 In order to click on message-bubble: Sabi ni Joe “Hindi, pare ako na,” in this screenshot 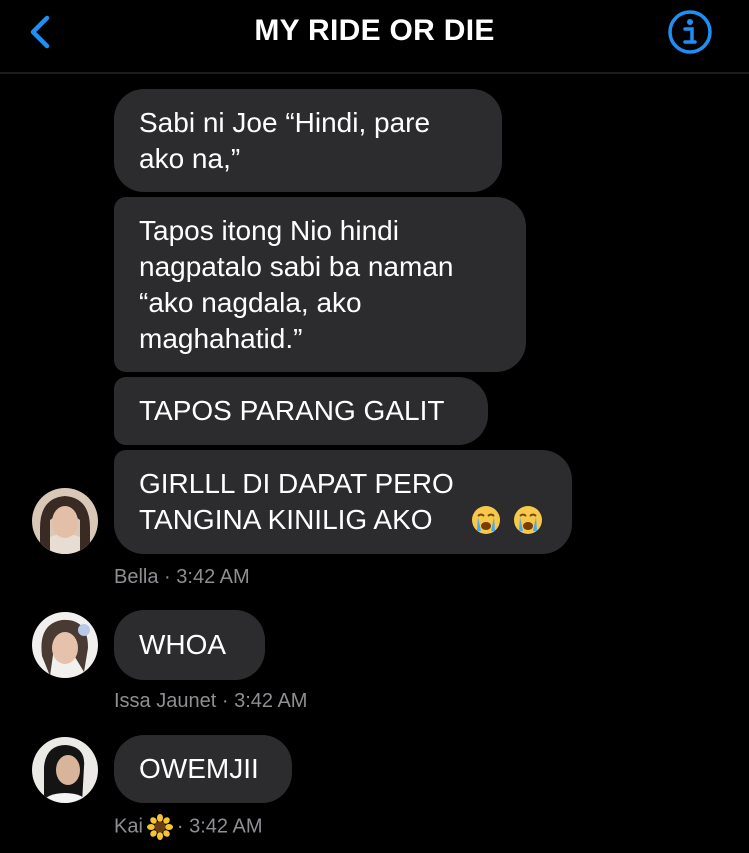, I will do `click(308, 140)`.